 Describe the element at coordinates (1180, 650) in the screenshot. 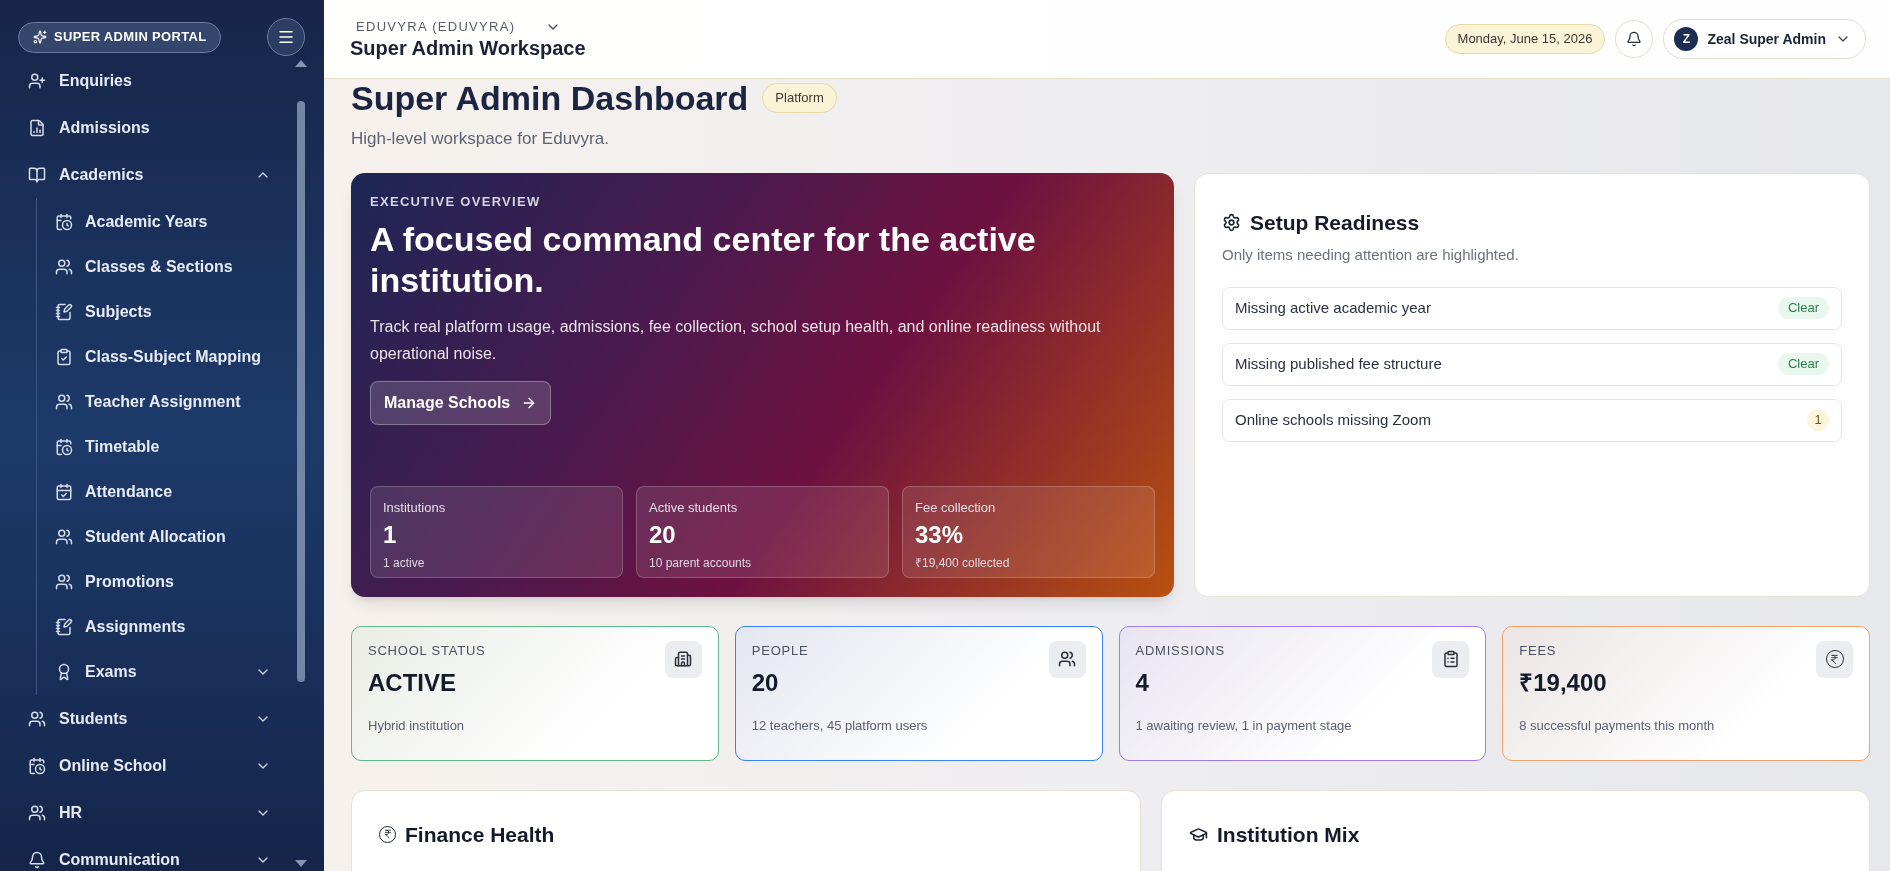

I see `stat-label: ADMISSIONS` at that location.